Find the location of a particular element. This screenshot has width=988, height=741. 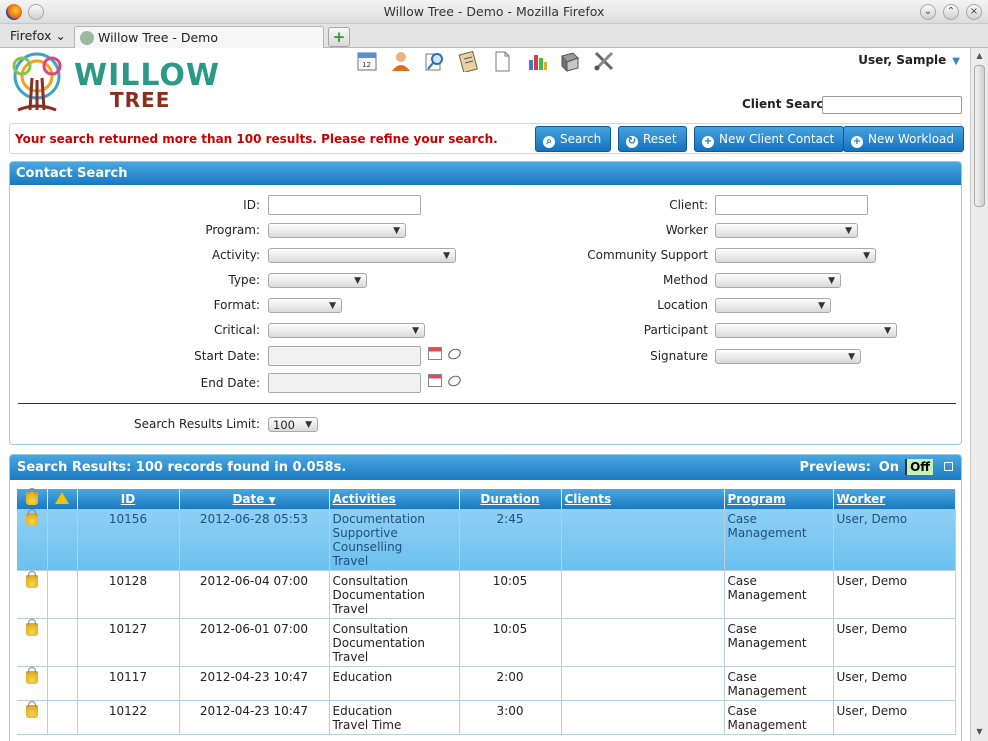

close-window-button: × is located at coordinates (974, 12).